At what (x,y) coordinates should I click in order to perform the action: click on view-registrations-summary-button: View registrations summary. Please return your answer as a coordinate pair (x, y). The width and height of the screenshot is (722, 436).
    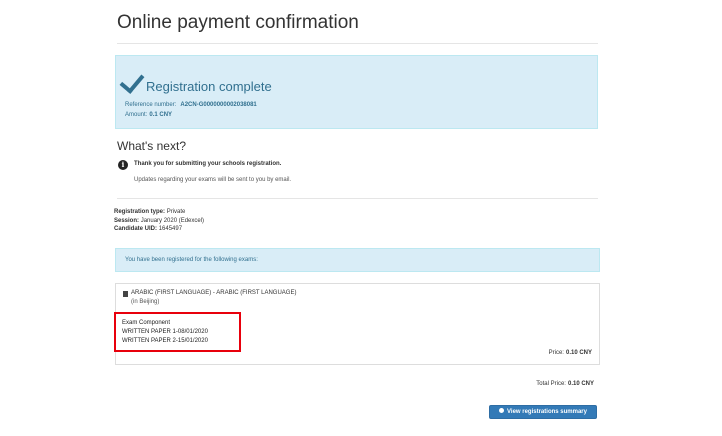
    Looking at the image, I should click on (543, 412).